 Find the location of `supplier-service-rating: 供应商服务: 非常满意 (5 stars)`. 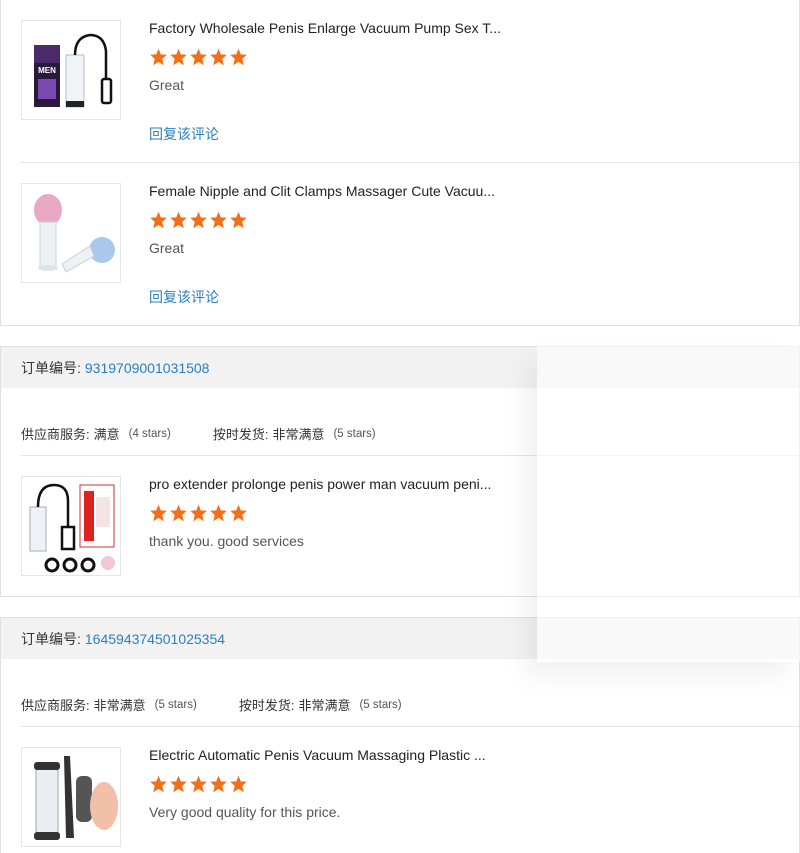

supplier-service-rating: 供应商服务: 非常满意 (5 stars) is located at coordinates (109, 704).